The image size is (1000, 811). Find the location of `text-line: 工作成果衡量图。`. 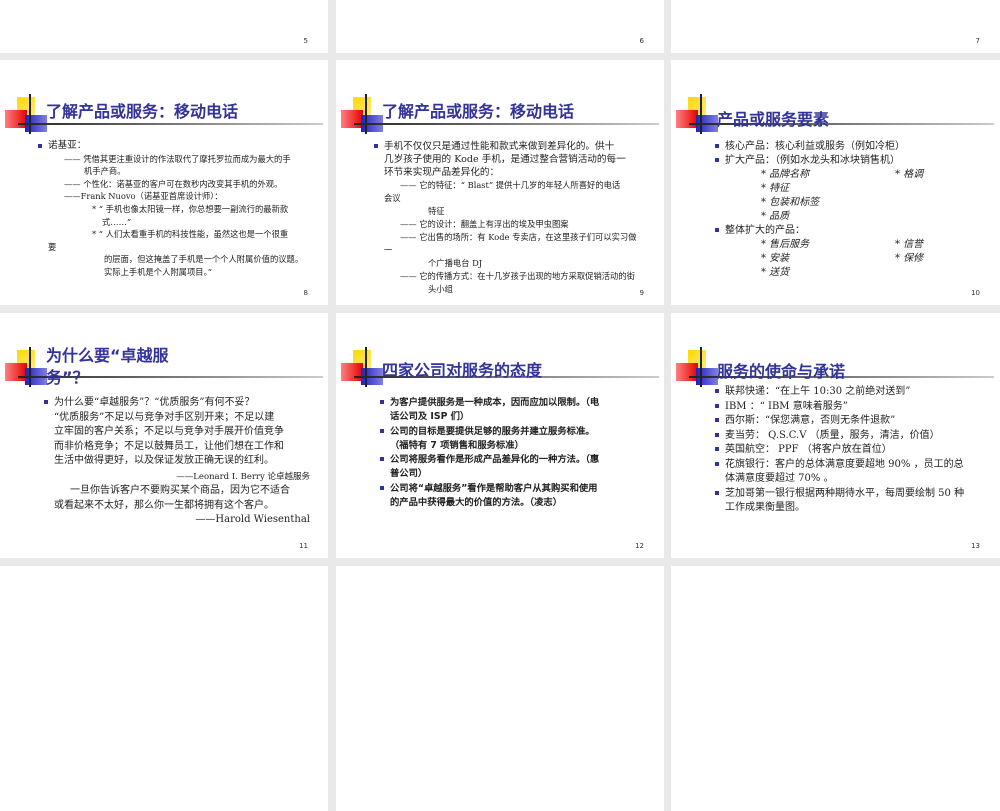

text-line: 工作成果衡量图。 is located at coordinates (857, 508).